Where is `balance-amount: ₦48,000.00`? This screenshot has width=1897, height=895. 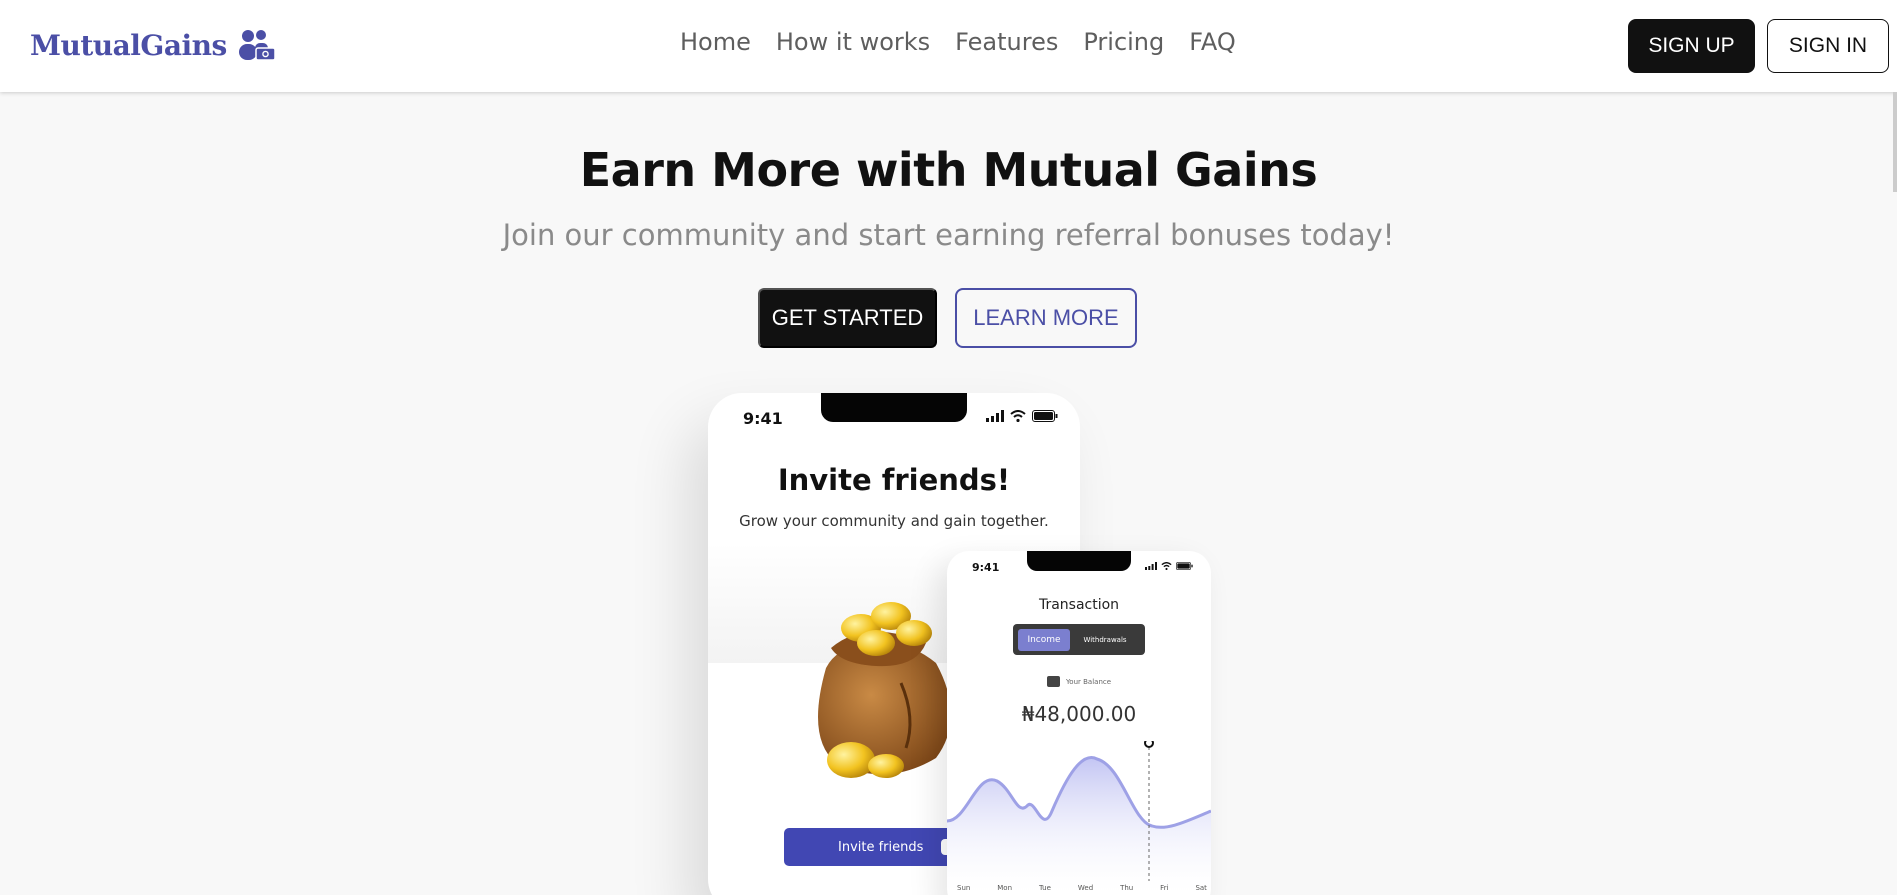
balance-amount: ₦48,000.00 is located at coordinates (1079, 714).